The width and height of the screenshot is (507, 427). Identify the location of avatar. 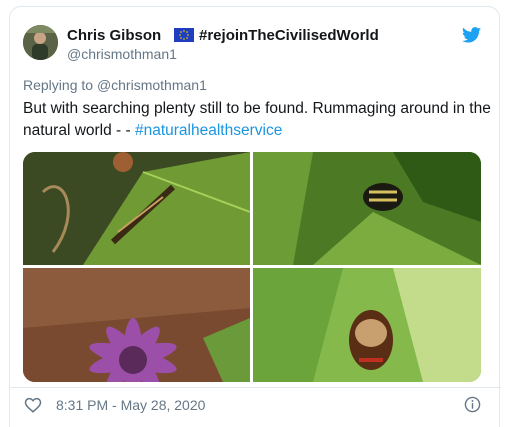
(40, 42).